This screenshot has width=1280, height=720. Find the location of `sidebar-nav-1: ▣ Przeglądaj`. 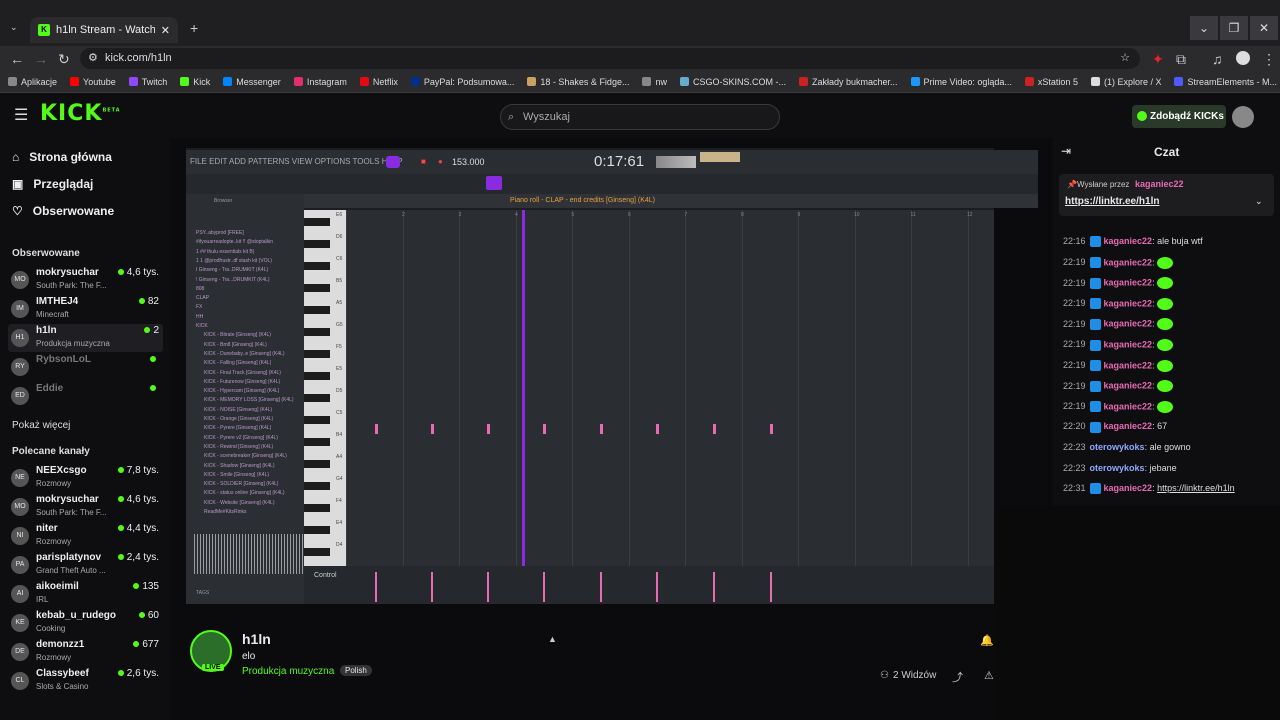

sidebar-nav-1: ▣ Przeglądaj is located at coordinates (52, 184).